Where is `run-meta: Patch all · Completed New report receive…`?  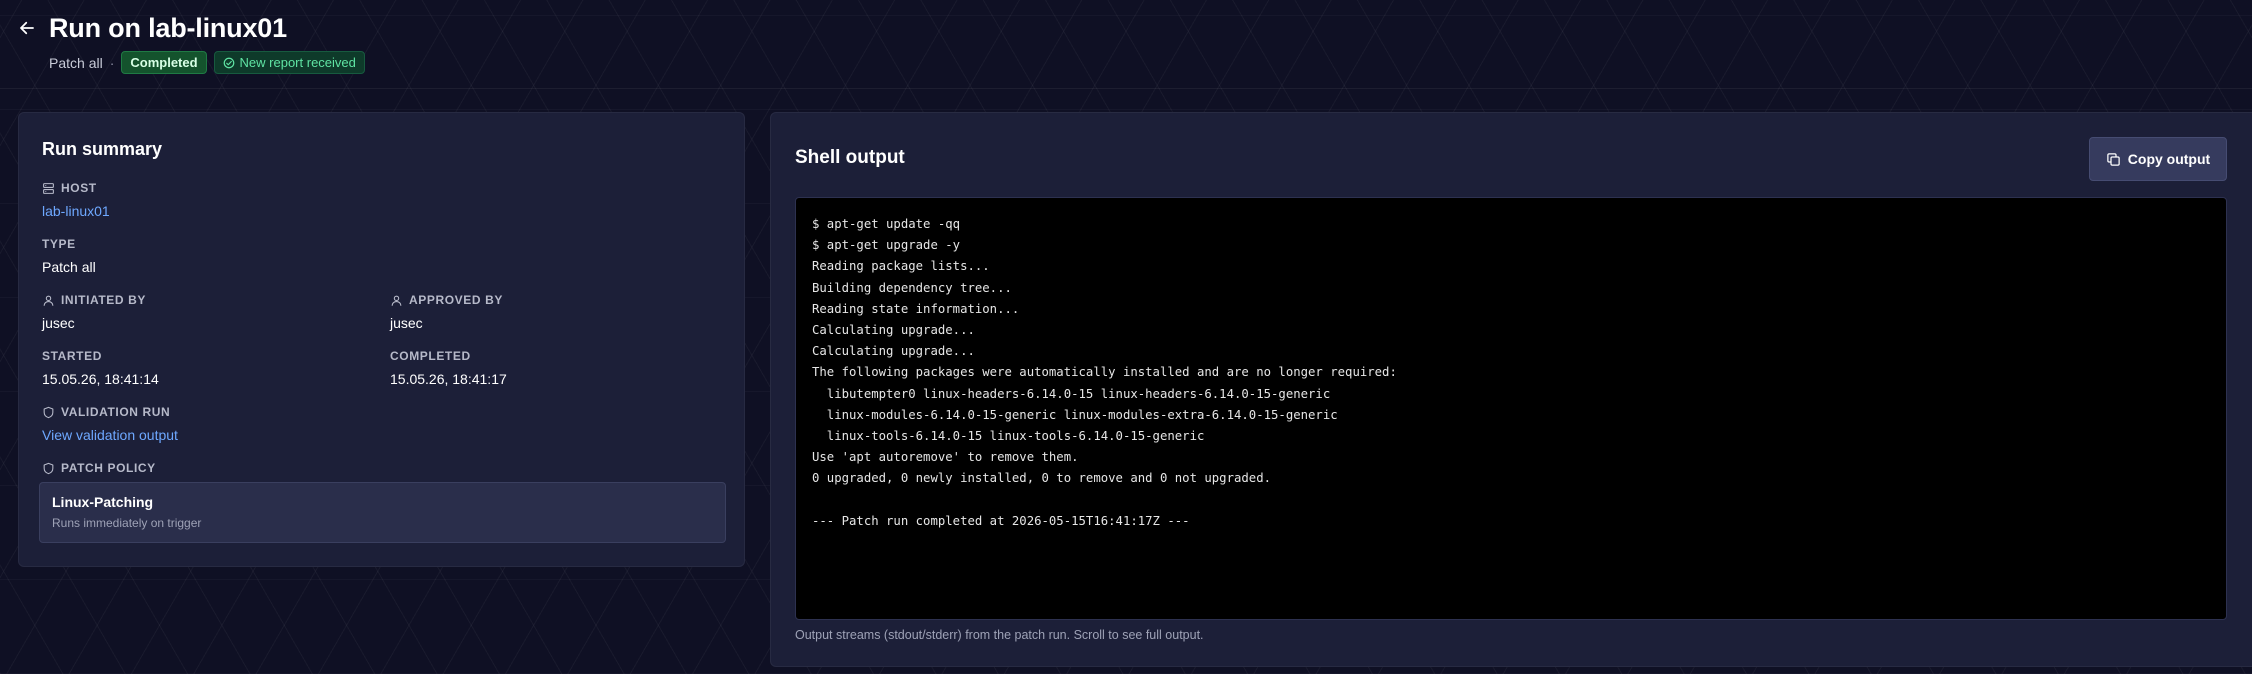
run-meta: Patch all · Completed New report receive… is located at coordinates (207, 62).